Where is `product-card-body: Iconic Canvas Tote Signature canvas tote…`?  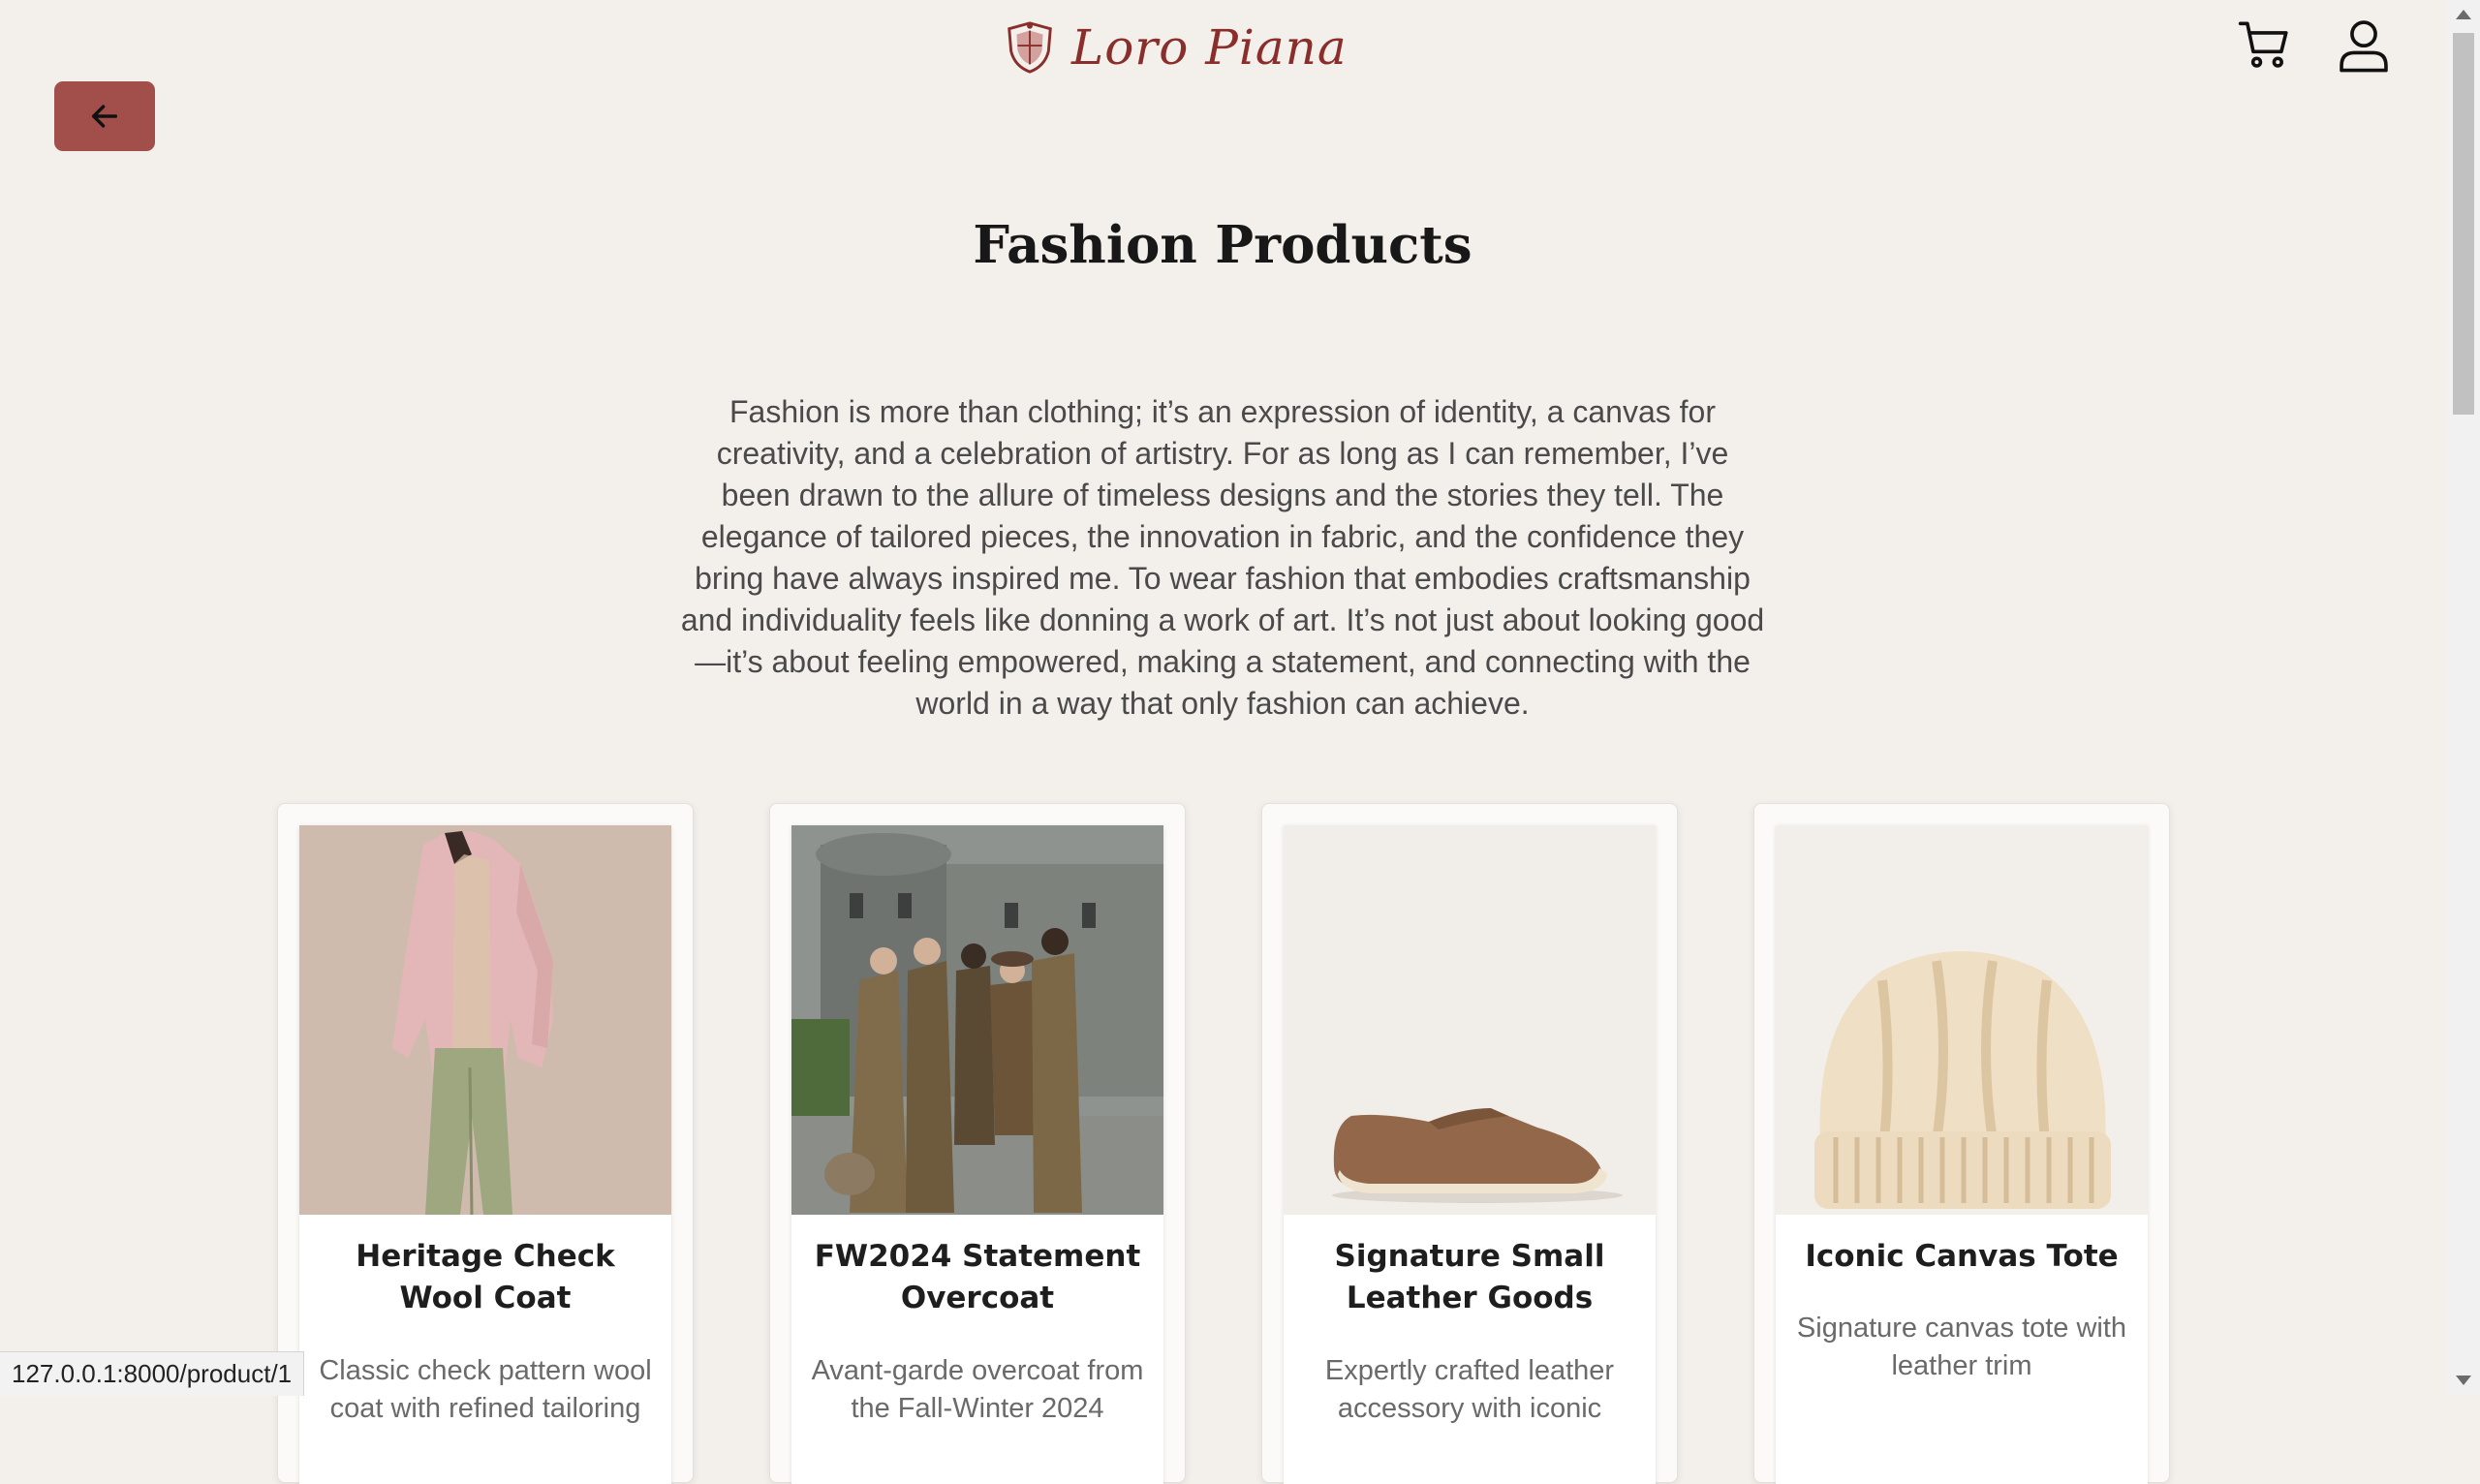 product-card-body: Iconic Canvas Tote Signature canvas tote… is located at coordinates (1962, 1154).